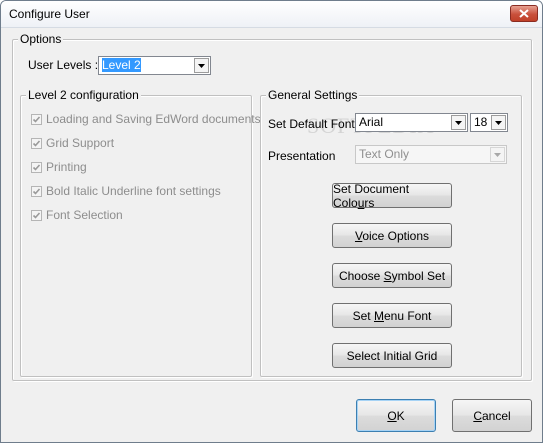  I want to click on close-button, so click(524, 13).